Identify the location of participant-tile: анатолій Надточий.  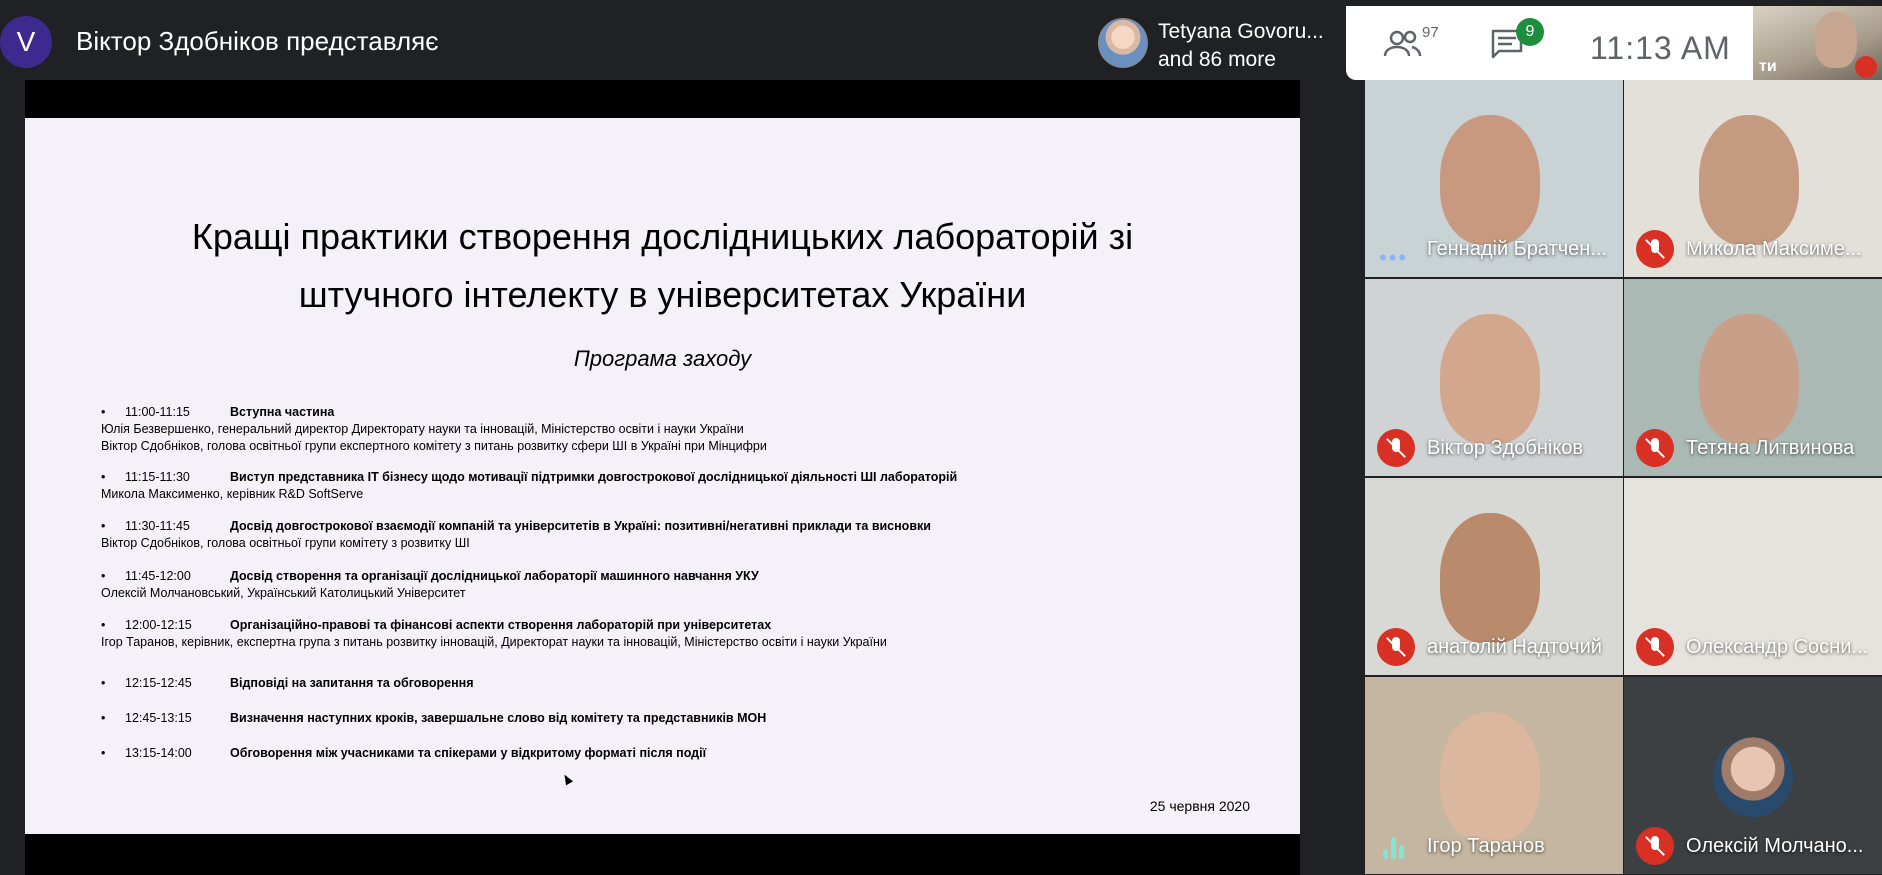
(1494, 576).